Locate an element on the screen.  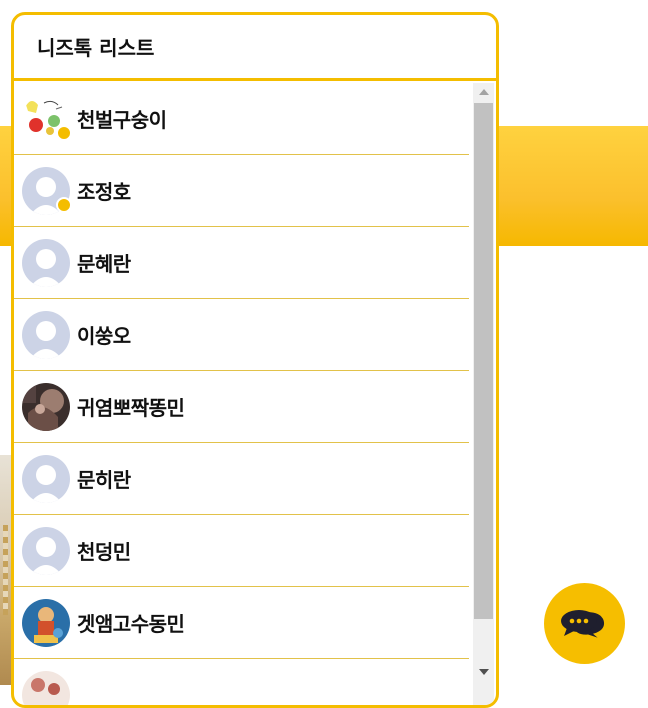
scroll-up-button is located at coordinates (483, 92).